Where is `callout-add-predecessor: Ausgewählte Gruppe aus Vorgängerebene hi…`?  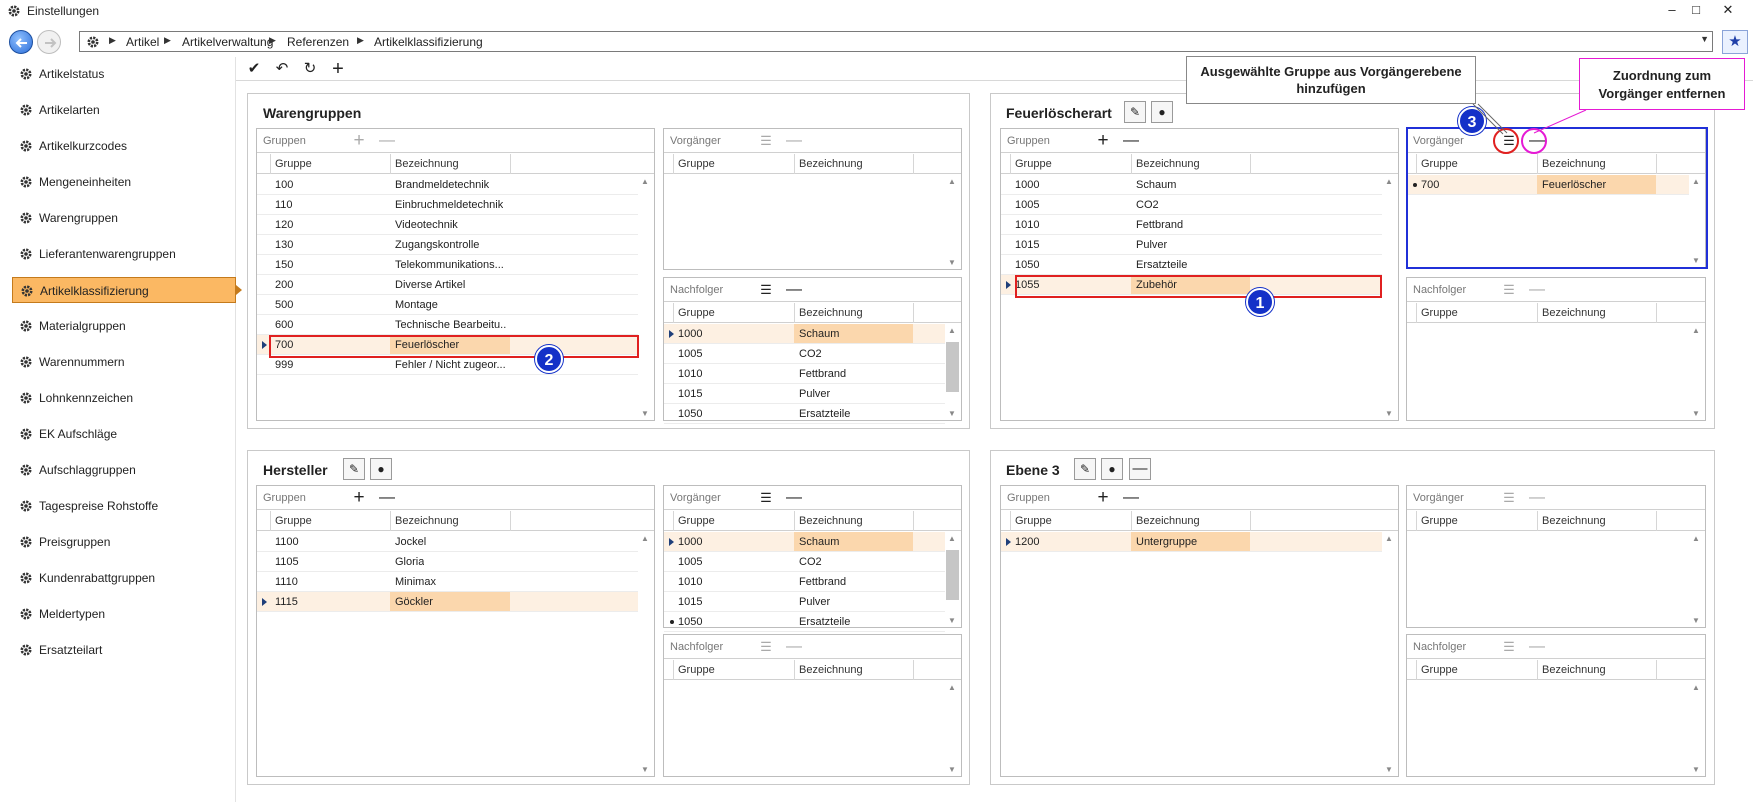 callout-add-predecessor: Ausgewählte Gruppe aus Vorgängerebene hi… is located at coordinates (1331, 80).